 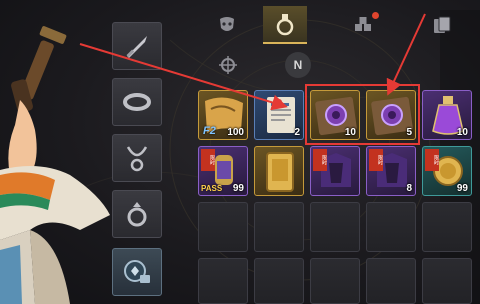 I want to click on inventory-slot, so click(x=279, y=171).